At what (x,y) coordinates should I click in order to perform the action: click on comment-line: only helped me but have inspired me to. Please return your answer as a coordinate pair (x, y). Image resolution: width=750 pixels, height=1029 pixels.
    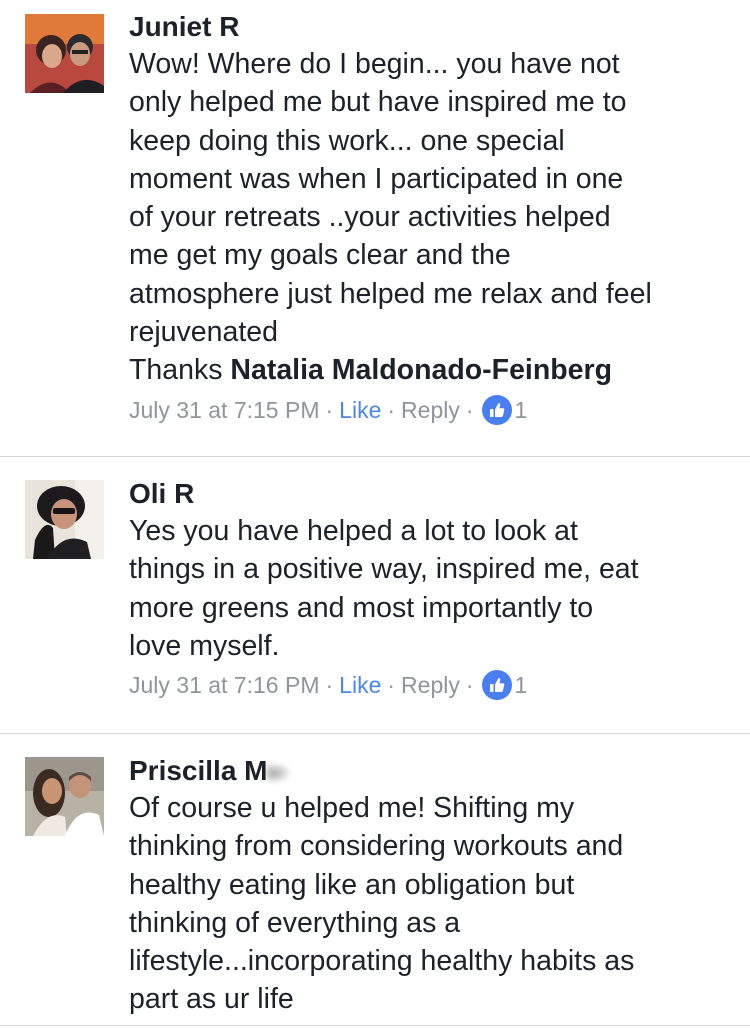
    Looking at the image, I should click on (378, 102).